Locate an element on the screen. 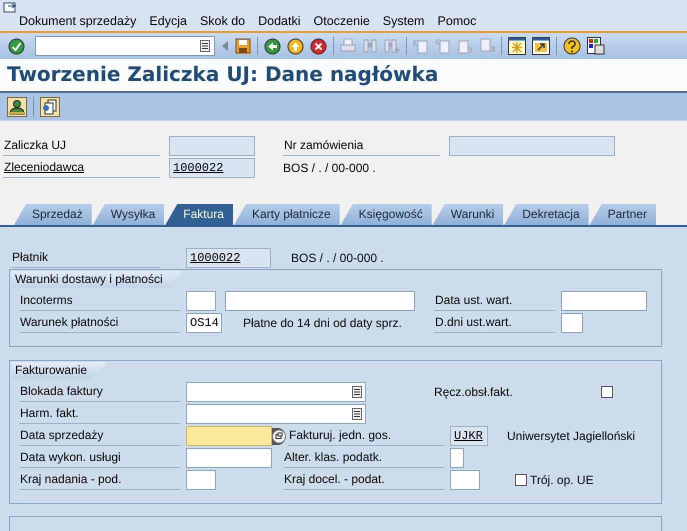 The height and width of the screenshot is (531, 687). menu-item: Edycja is located at coordinates (168, 21).